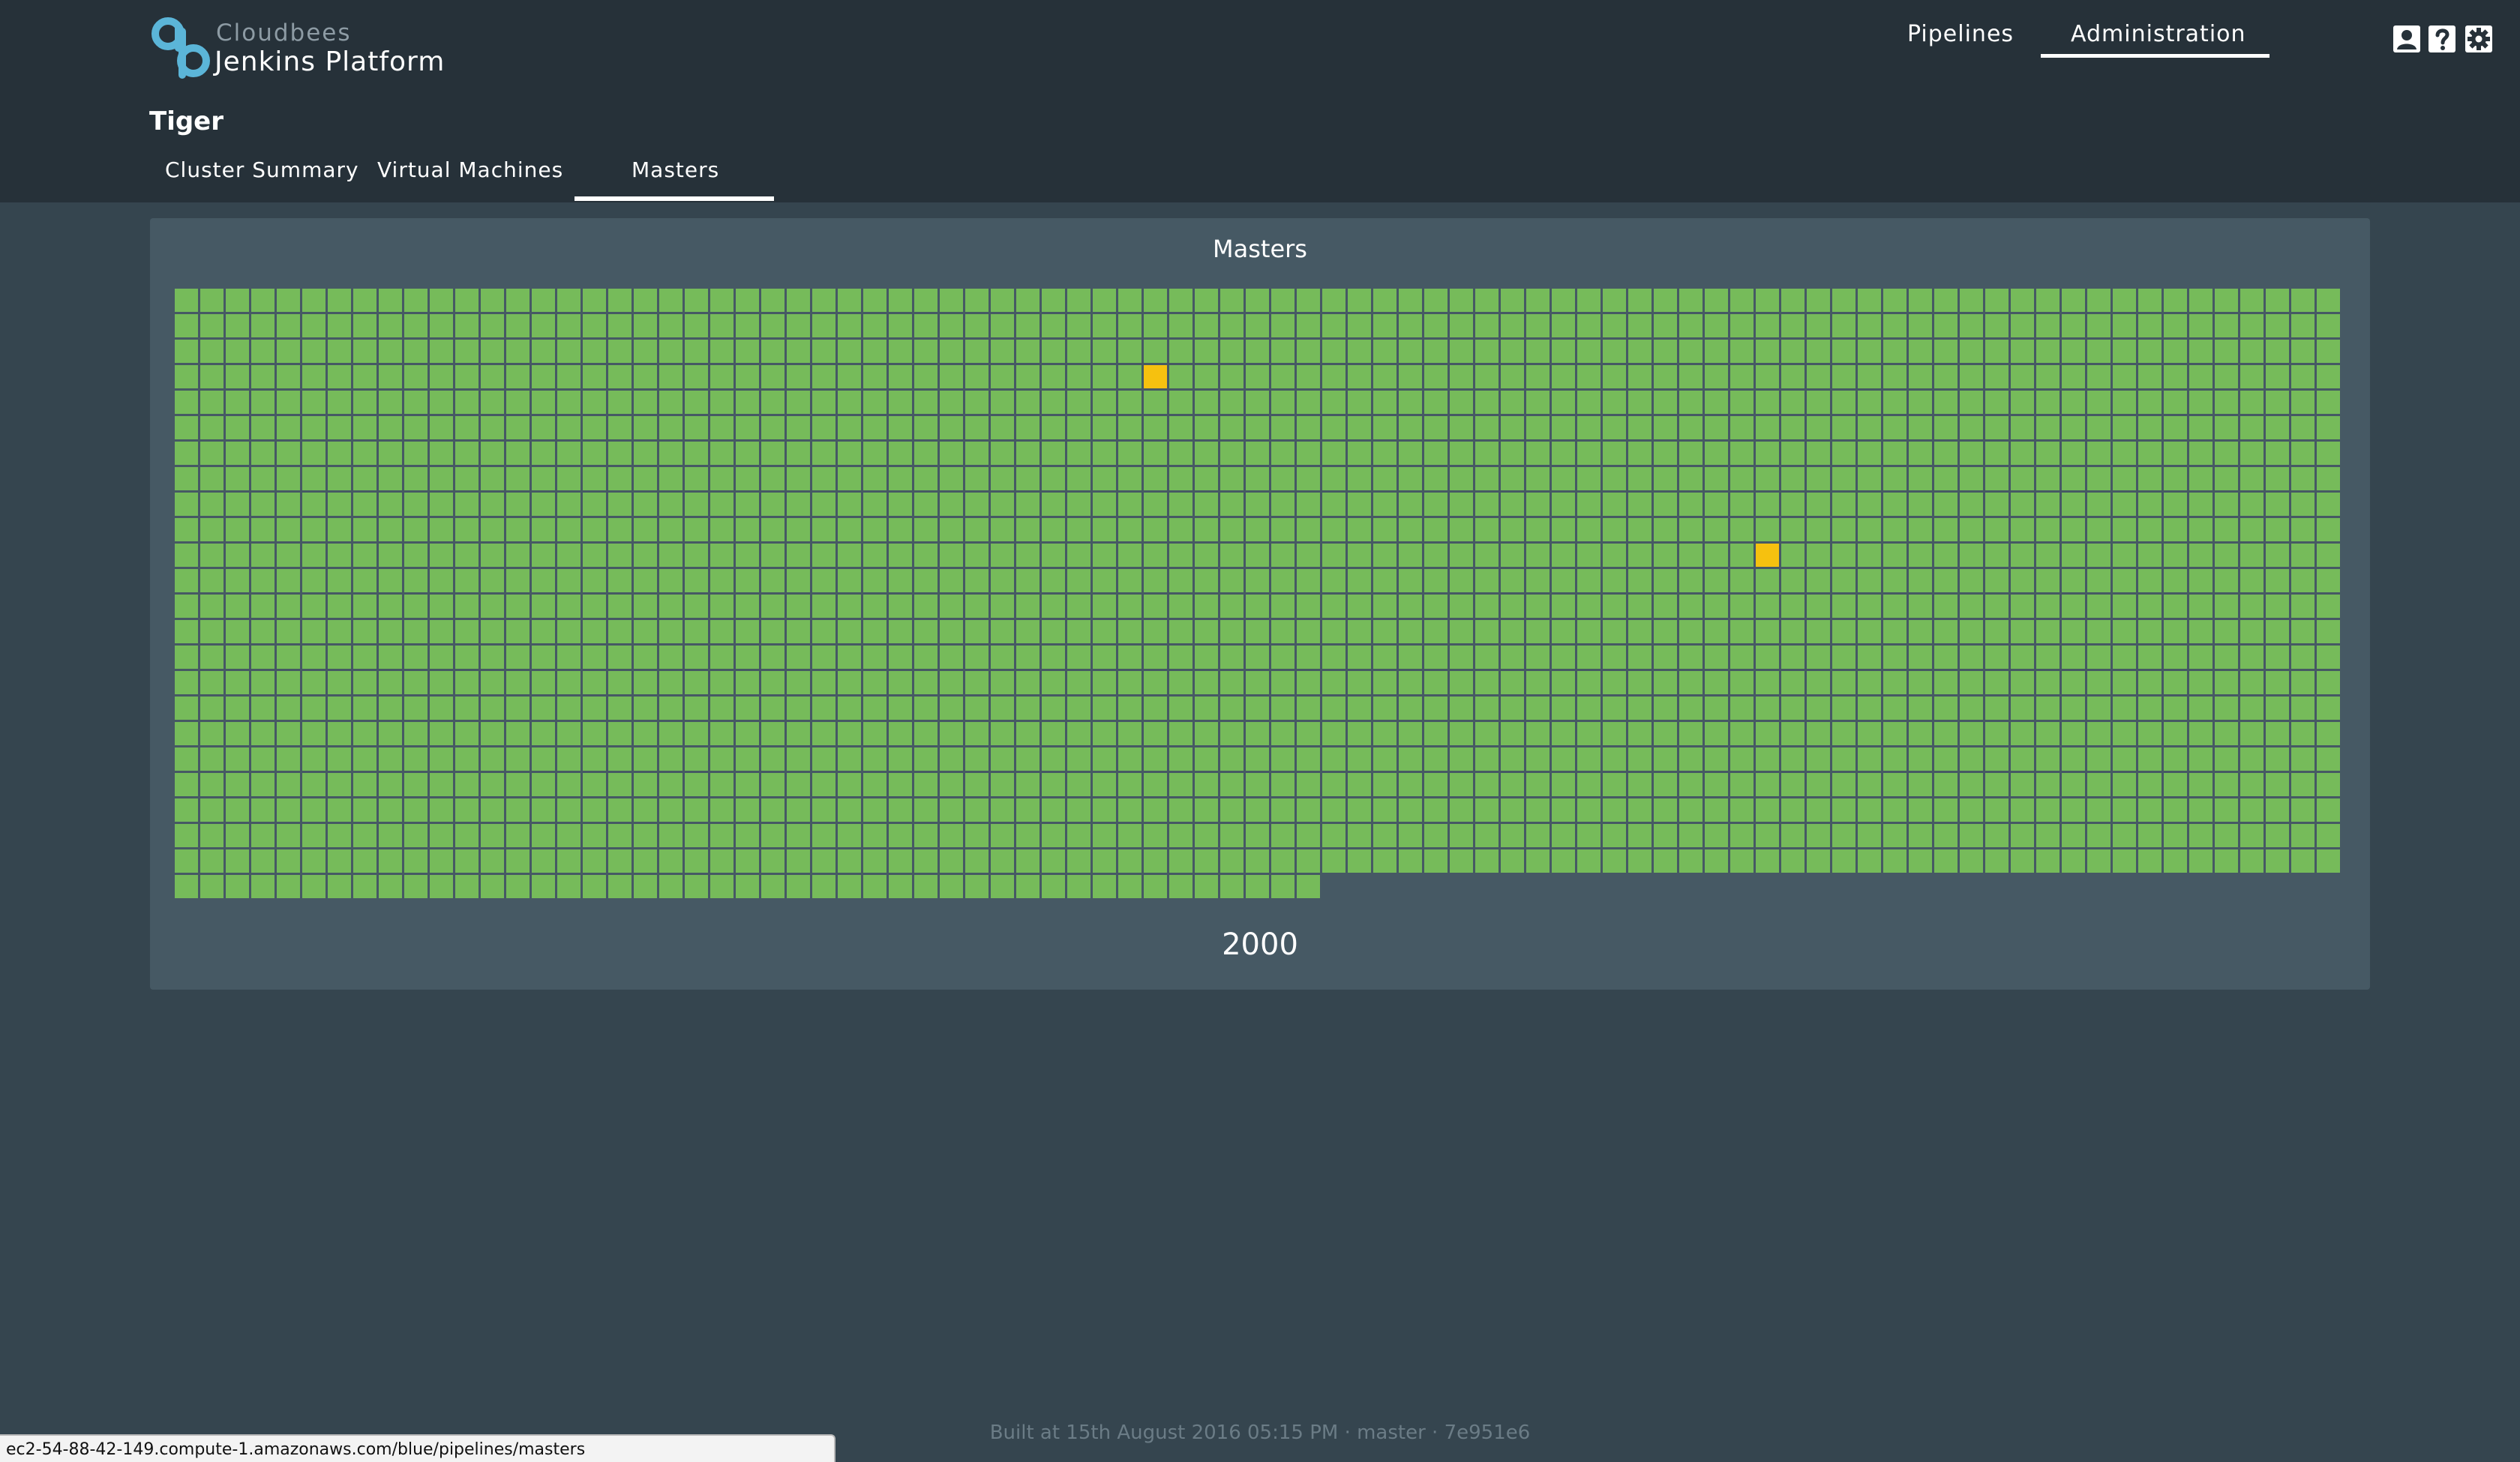 This screenshot has width=2520, height=1462. What do you see at coordinates (1767, 555) in the screenshot?
I see `master-cell-warning` at bounding box center [1767, 555].